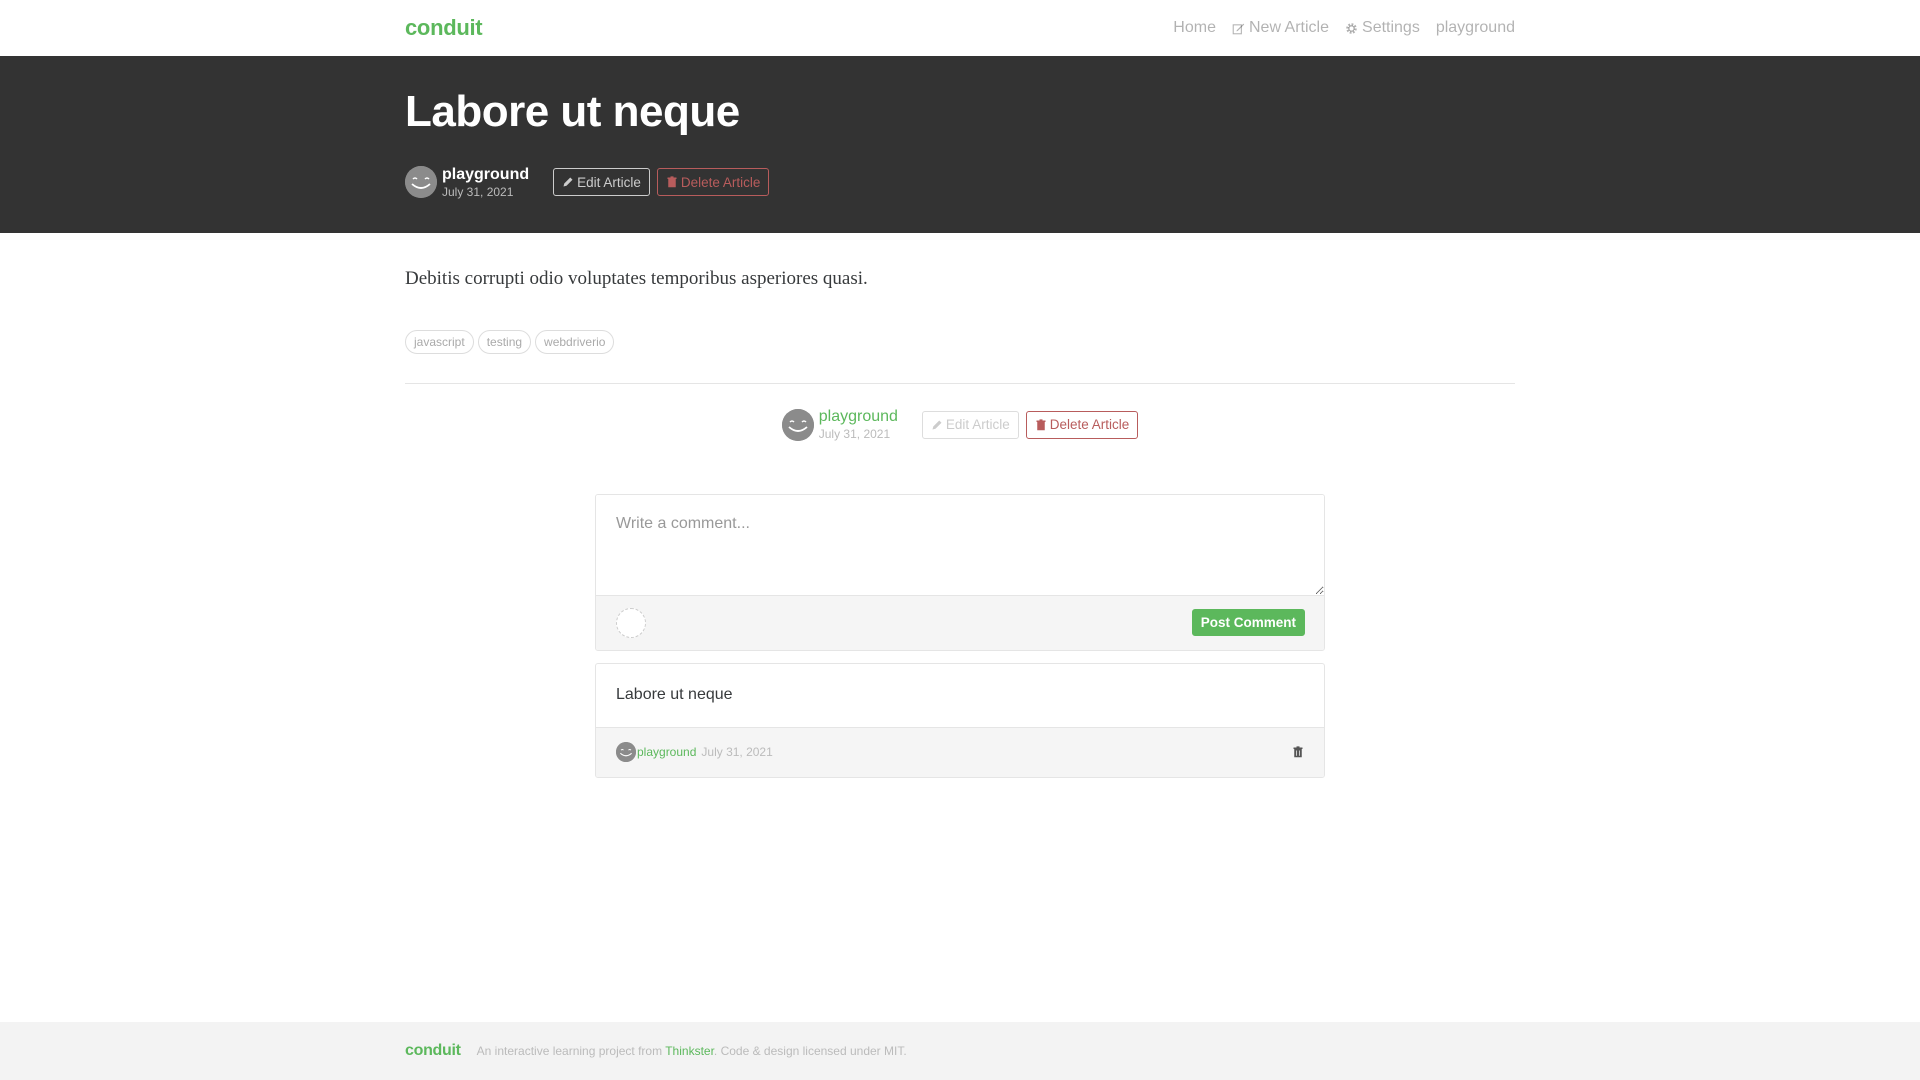 Image resolution: width=1920 pixels, height=1080 pixels. Describe the element at coordinates (439, 341) in the screenshot. I see `tag-pill: javascript` at that location.